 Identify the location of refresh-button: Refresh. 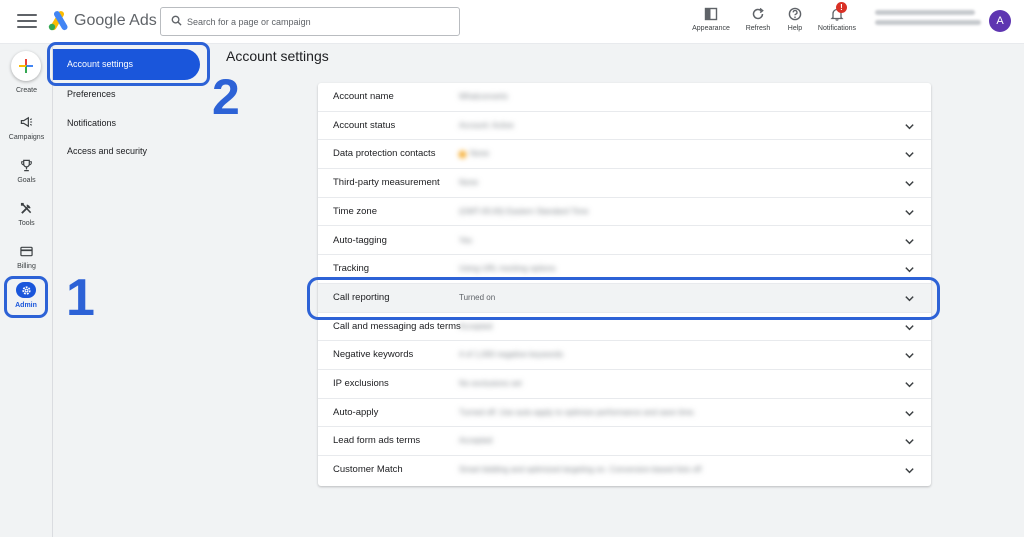
(758, 19).